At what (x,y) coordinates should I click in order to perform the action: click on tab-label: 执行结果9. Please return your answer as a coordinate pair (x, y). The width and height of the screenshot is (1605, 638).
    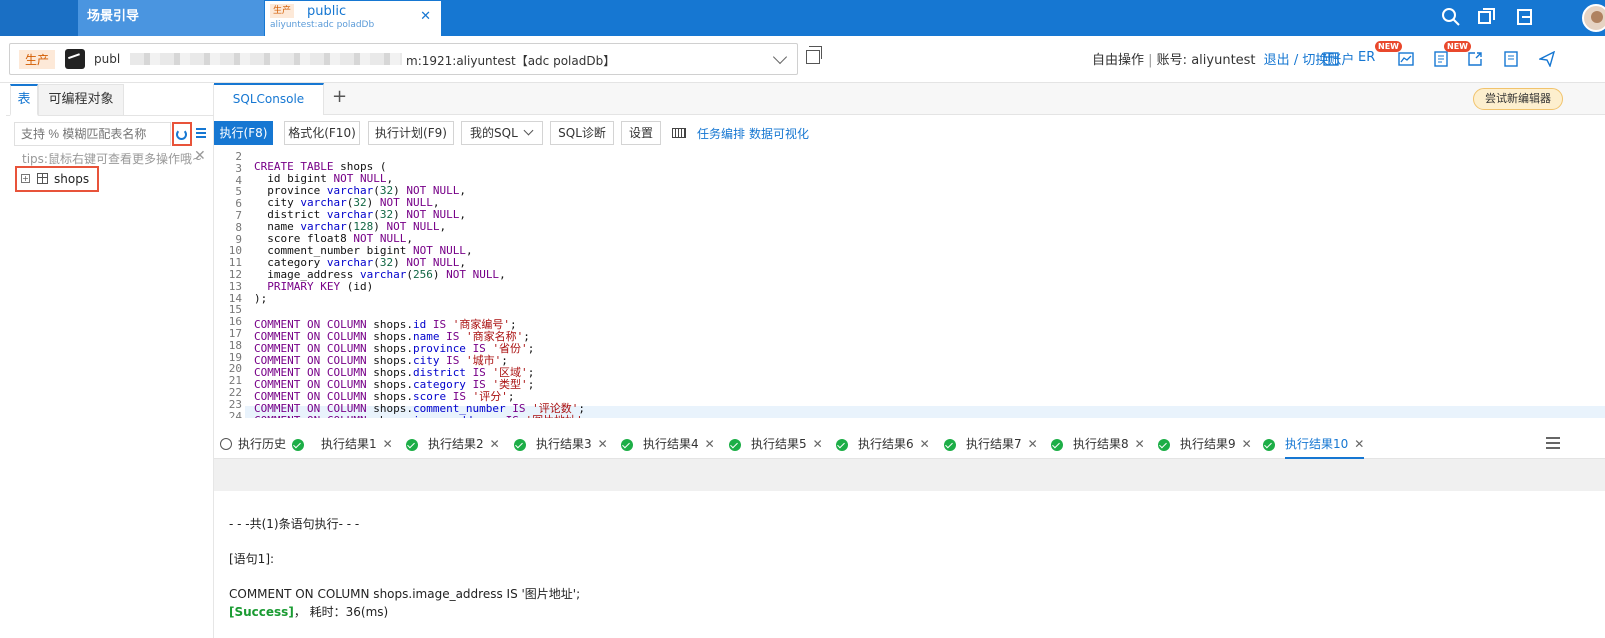
    Looking at the image, I should click on (1208, 444).